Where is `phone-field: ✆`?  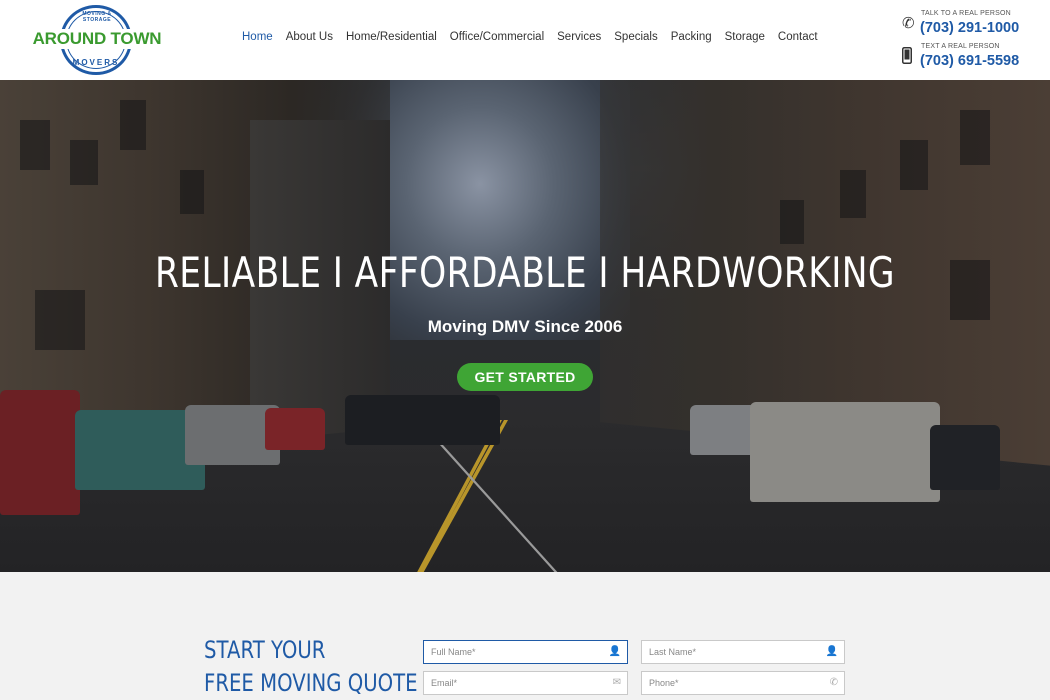
phone-field: ✆ is located at coordinates (743, 683).